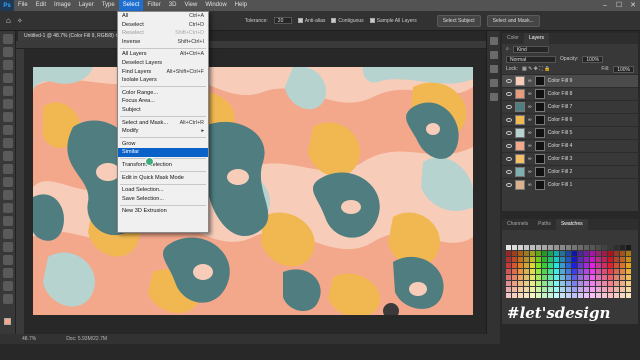 Image resolution: width=640 pixels, height=360 pixels. What do you see at coordinates (536, 69) in the screenshot?
I see `lock-icon: ▦ ✎ ✥ ⛶ 🔒` at bounding box center [536, 69].